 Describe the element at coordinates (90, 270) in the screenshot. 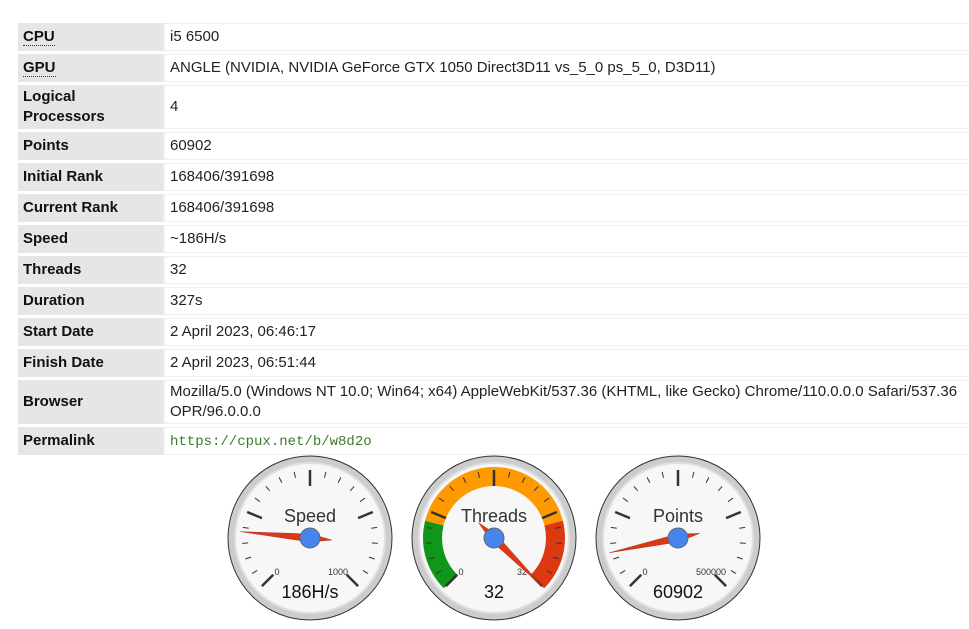

I see `row-label: Threads` at that location.